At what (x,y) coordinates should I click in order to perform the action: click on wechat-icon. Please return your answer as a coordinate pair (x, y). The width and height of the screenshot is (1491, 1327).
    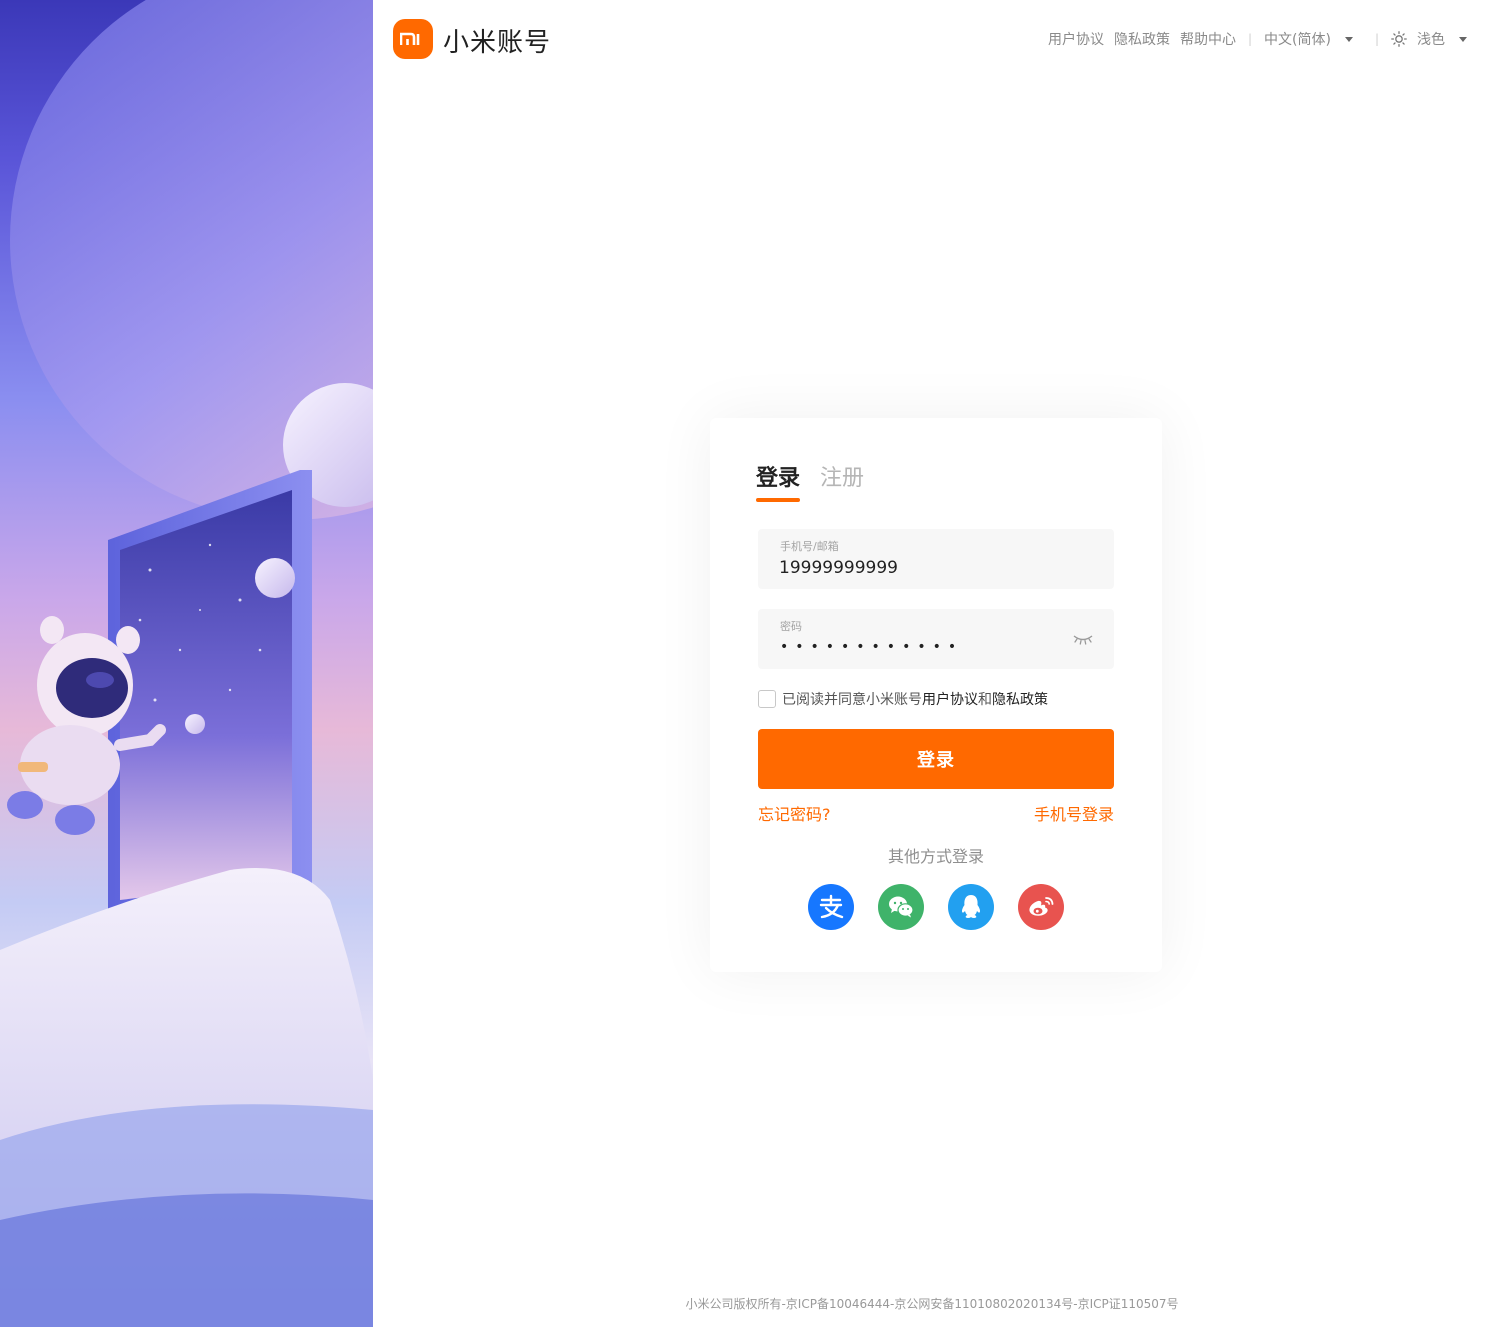
    Looking at the image, I should click on (901, 907).